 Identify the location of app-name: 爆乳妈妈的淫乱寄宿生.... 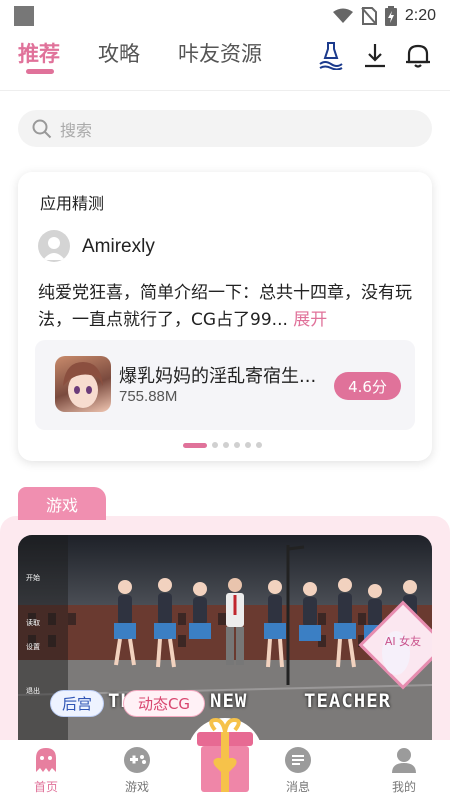
(218, 376).